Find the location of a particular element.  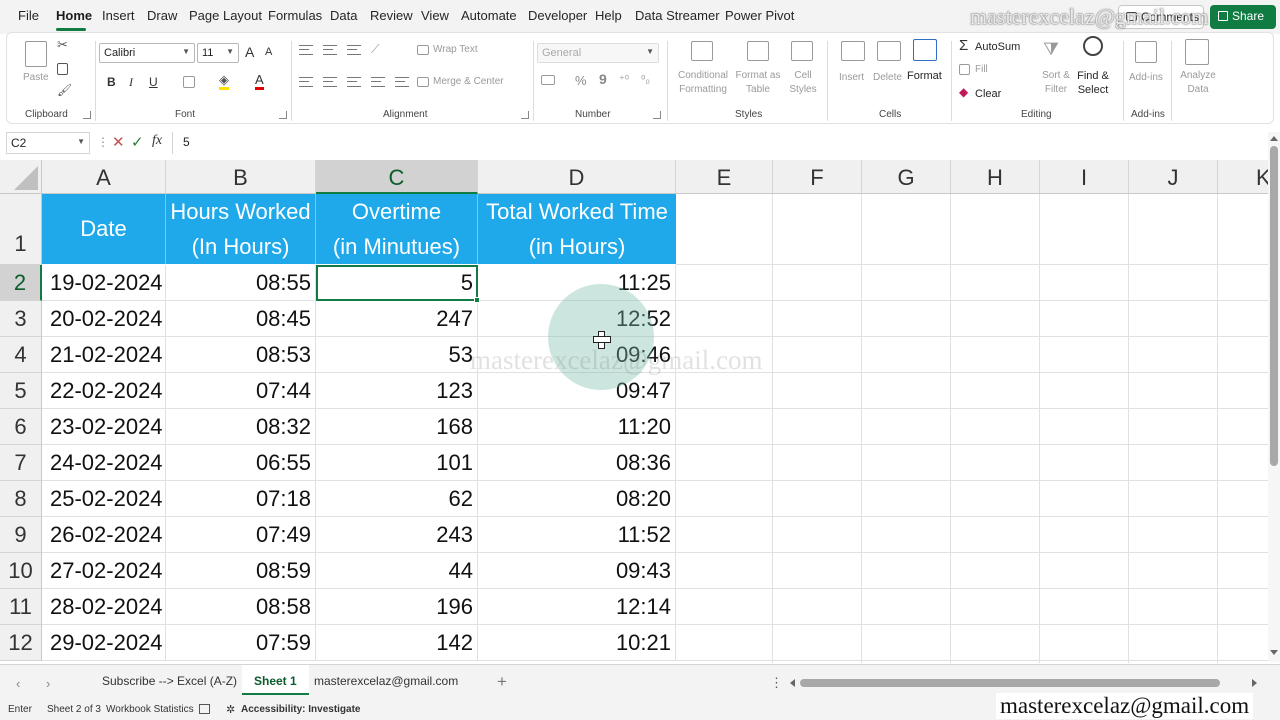

orientation-icon: ⟋ is located at coordinates (375, 49).